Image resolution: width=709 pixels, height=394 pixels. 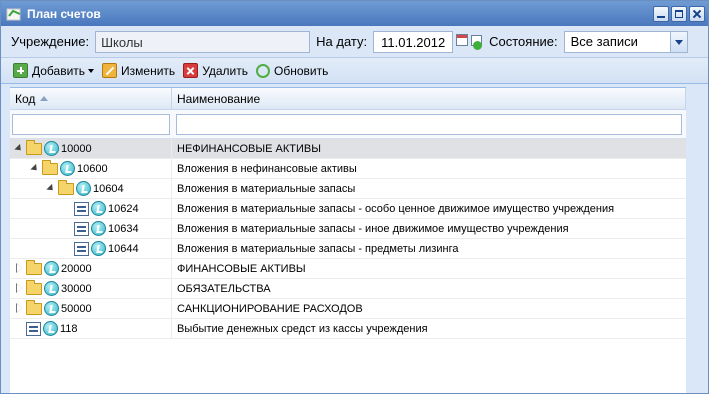 I want to click on refresh-button: Обновить, so click(x=292, y=70).